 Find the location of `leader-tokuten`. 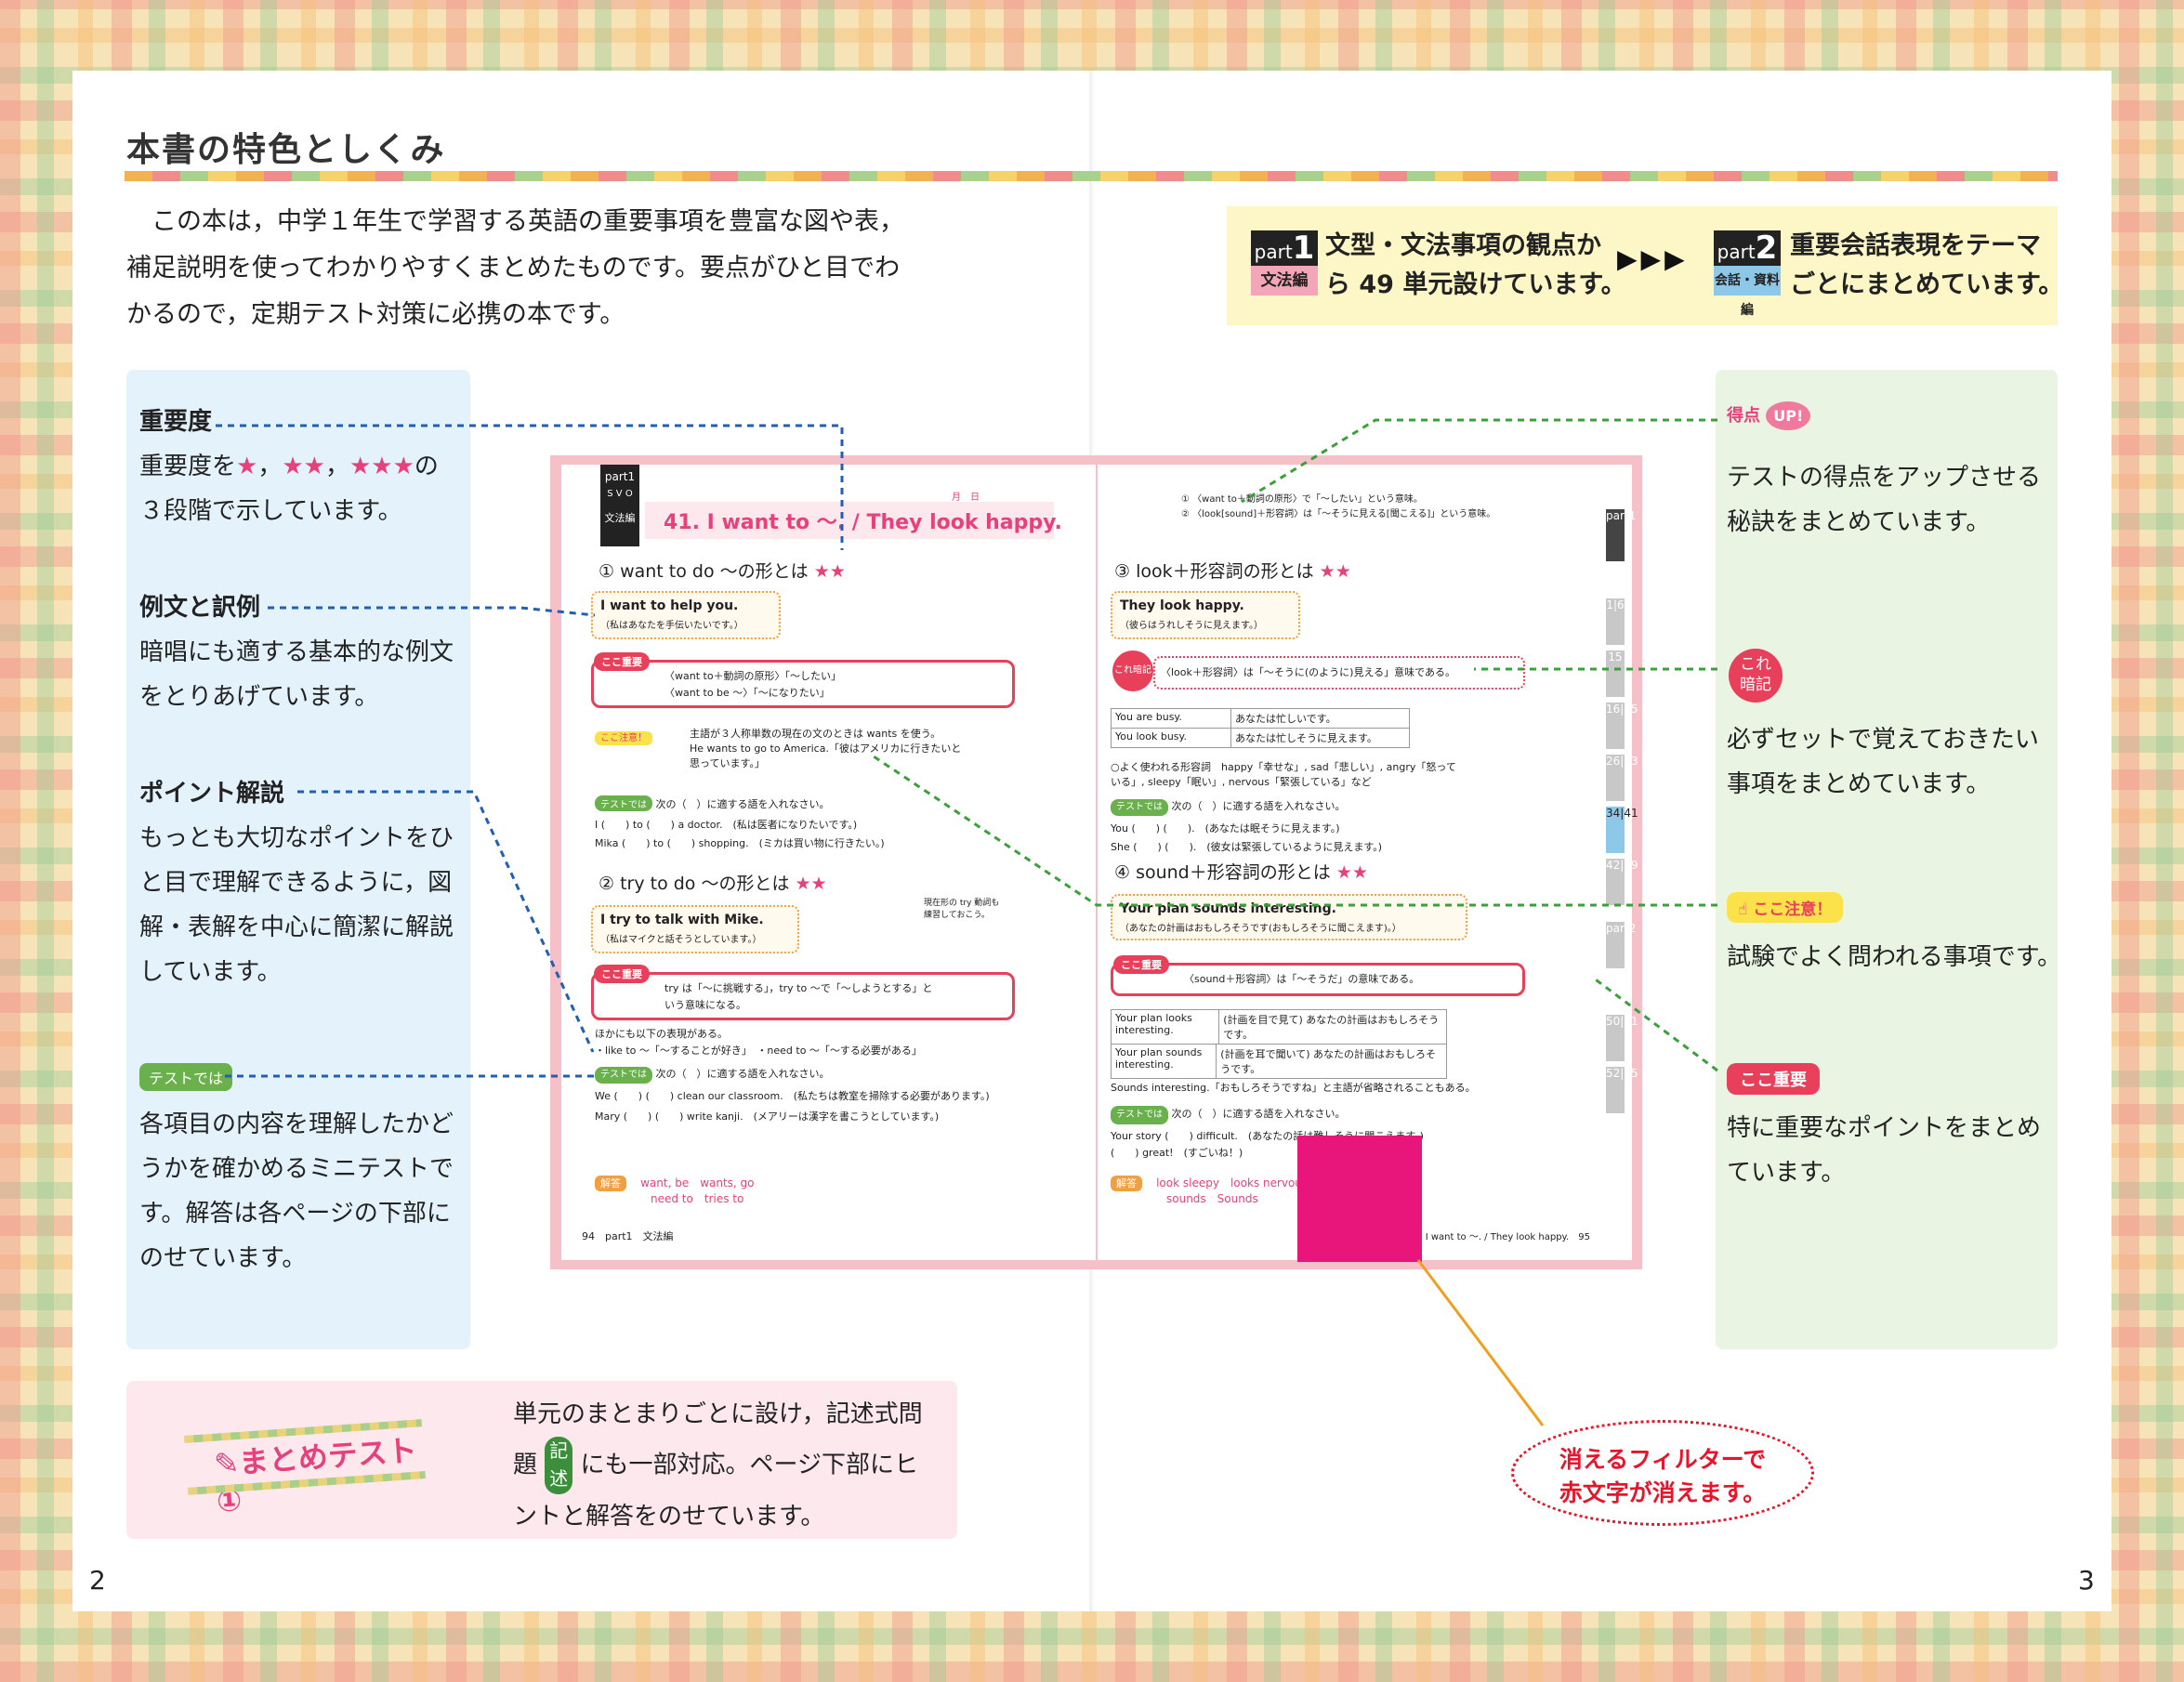

leader-tokuten is located at coordinates (1479, 461).